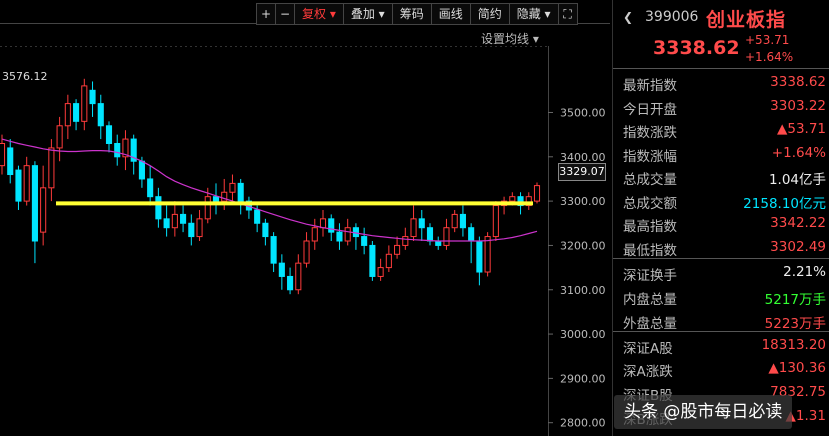  I want to click on quote-row-value: ▲53.71, so click(801, 129).